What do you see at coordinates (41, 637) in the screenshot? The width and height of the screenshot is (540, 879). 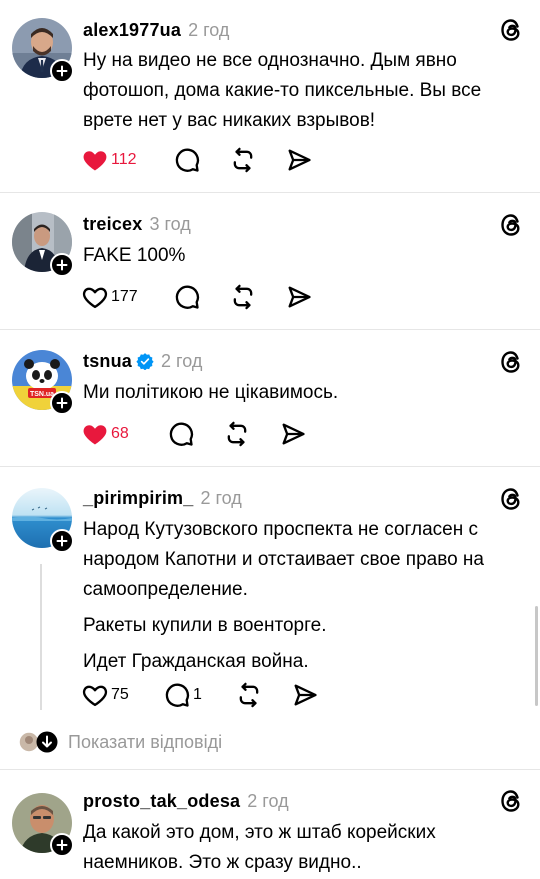 I see `thread-line` at bounding box center [41, 637].